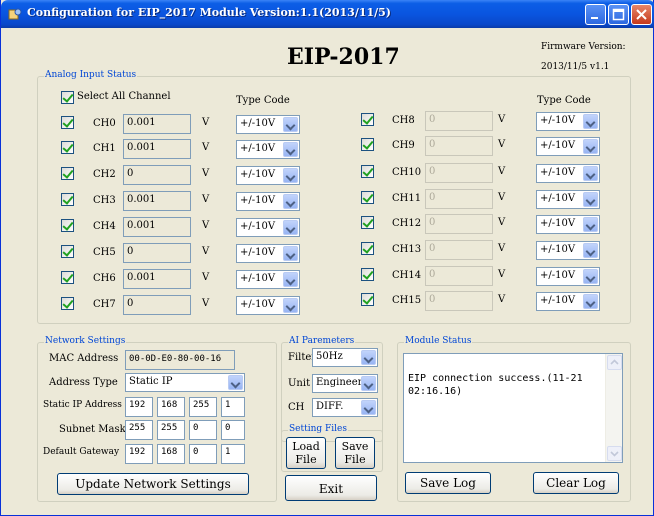 The width and height of the screenshot is (654, 516). I want to click on update-network-settings-button: Update Network Settings, so click(153, 484).